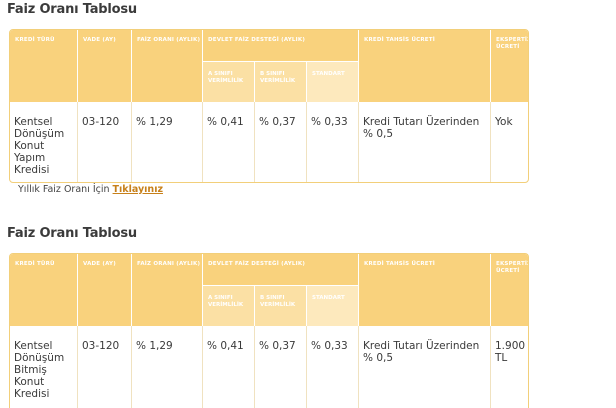  I want to click on note-text: Yıllık Faiz Oranı İçin, so click(64, 189).